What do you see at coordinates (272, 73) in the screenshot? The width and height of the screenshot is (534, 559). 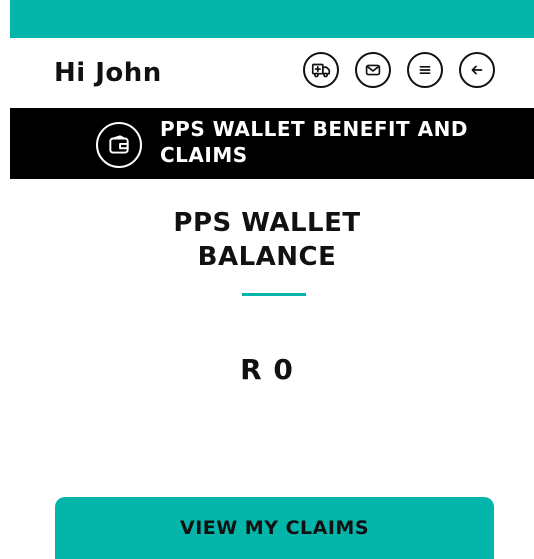 I see `app-header: Hi John` at bounding box center [272, 73].